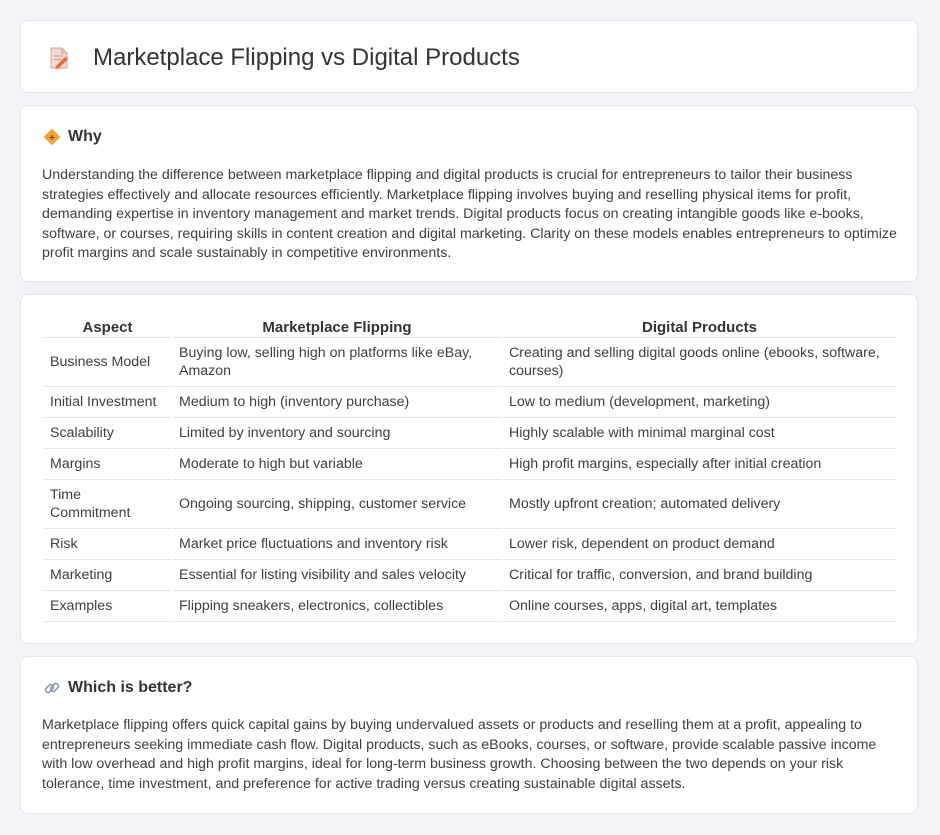 Image resolution: width=940 pixels, height=835 pixels. Describe the element at coordinates (306, 57) in the screenshot. I see `page-title: Marketplace Flipping vs Digital Products` at that location.